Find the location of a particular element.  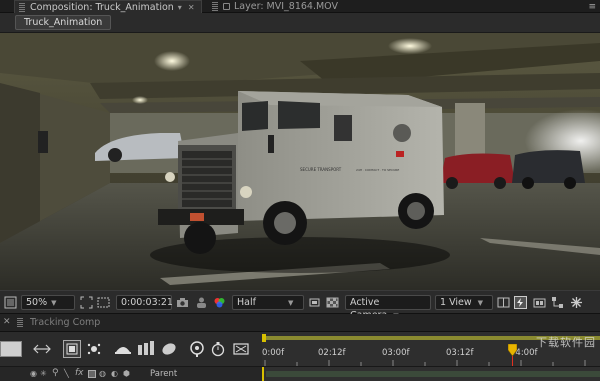

timecode-button: 0:00:03:21 is located at coordinates (144, 302).